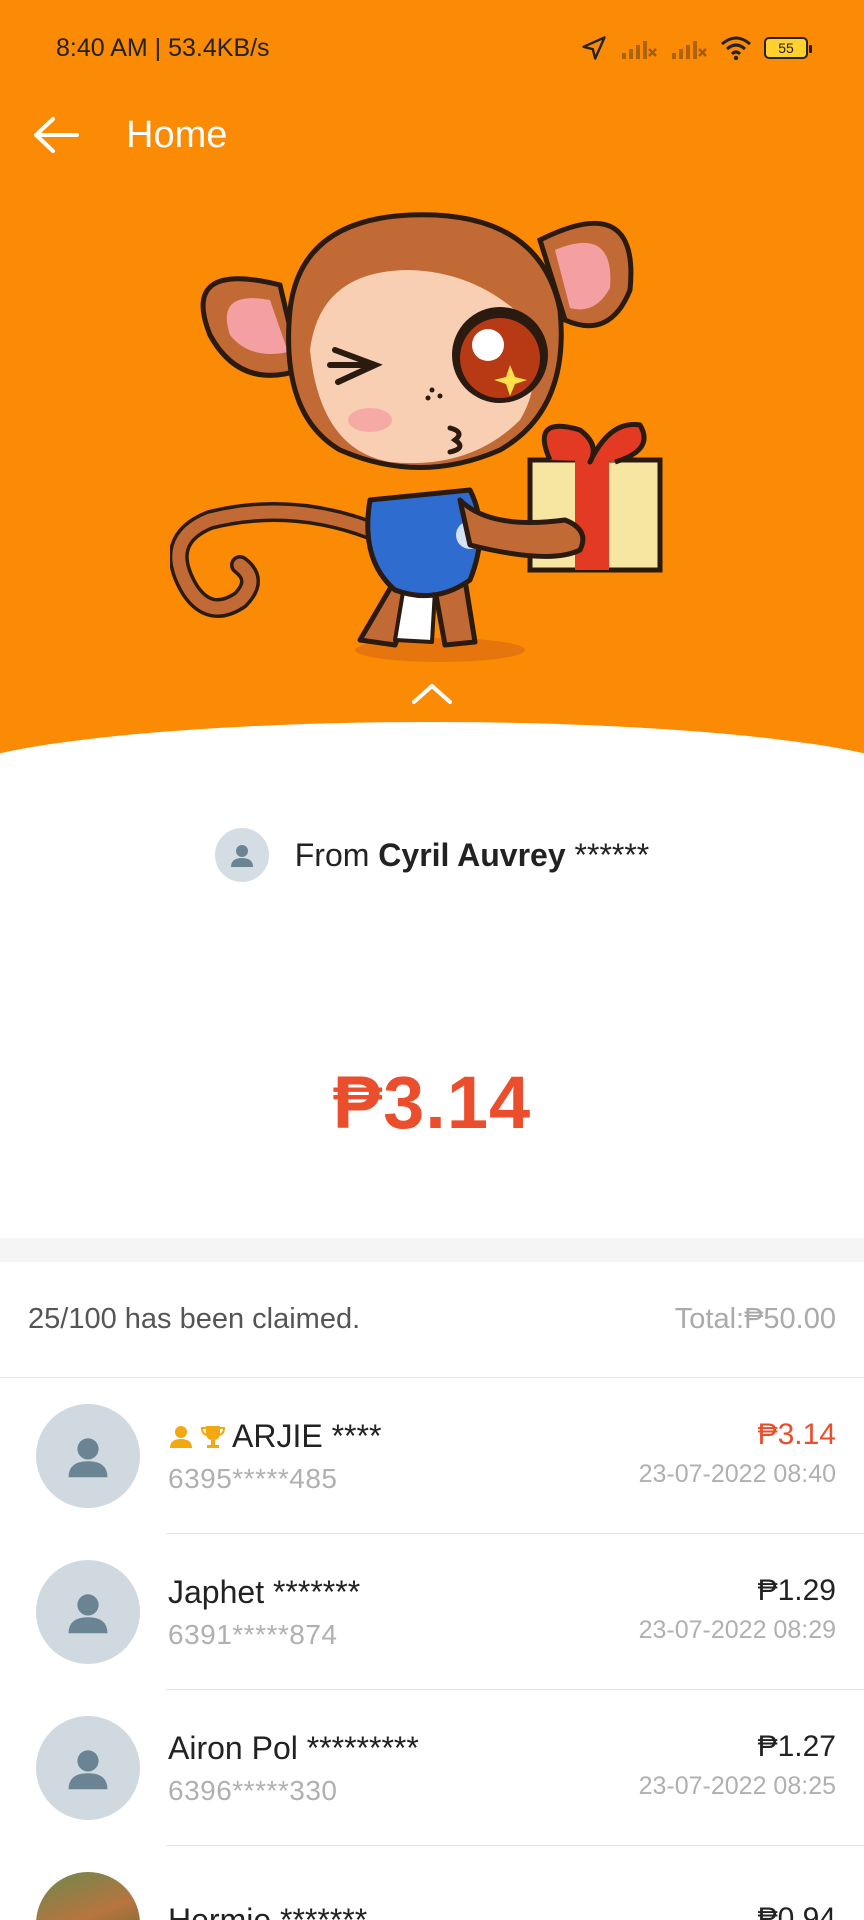  I want to click on sender-avatar, so click(241, 855).